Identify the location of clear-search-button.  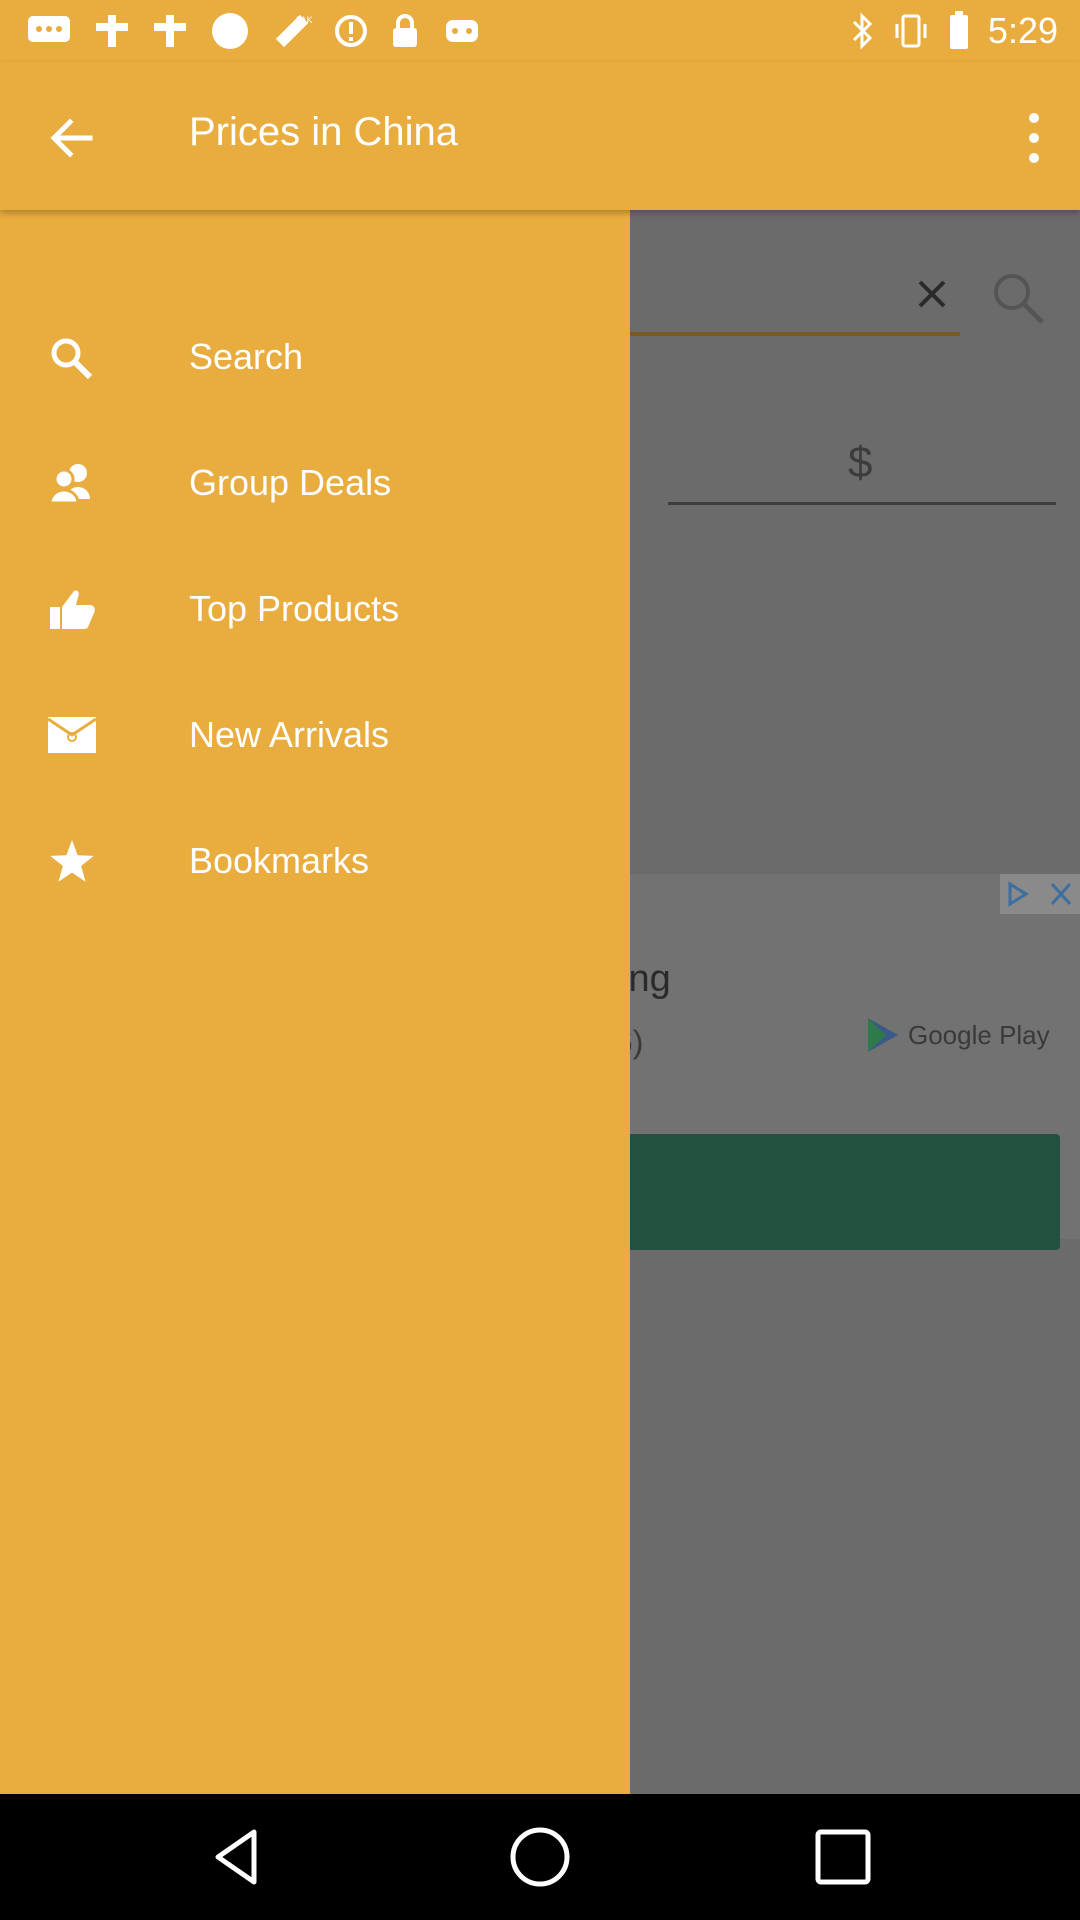
(932, 294).